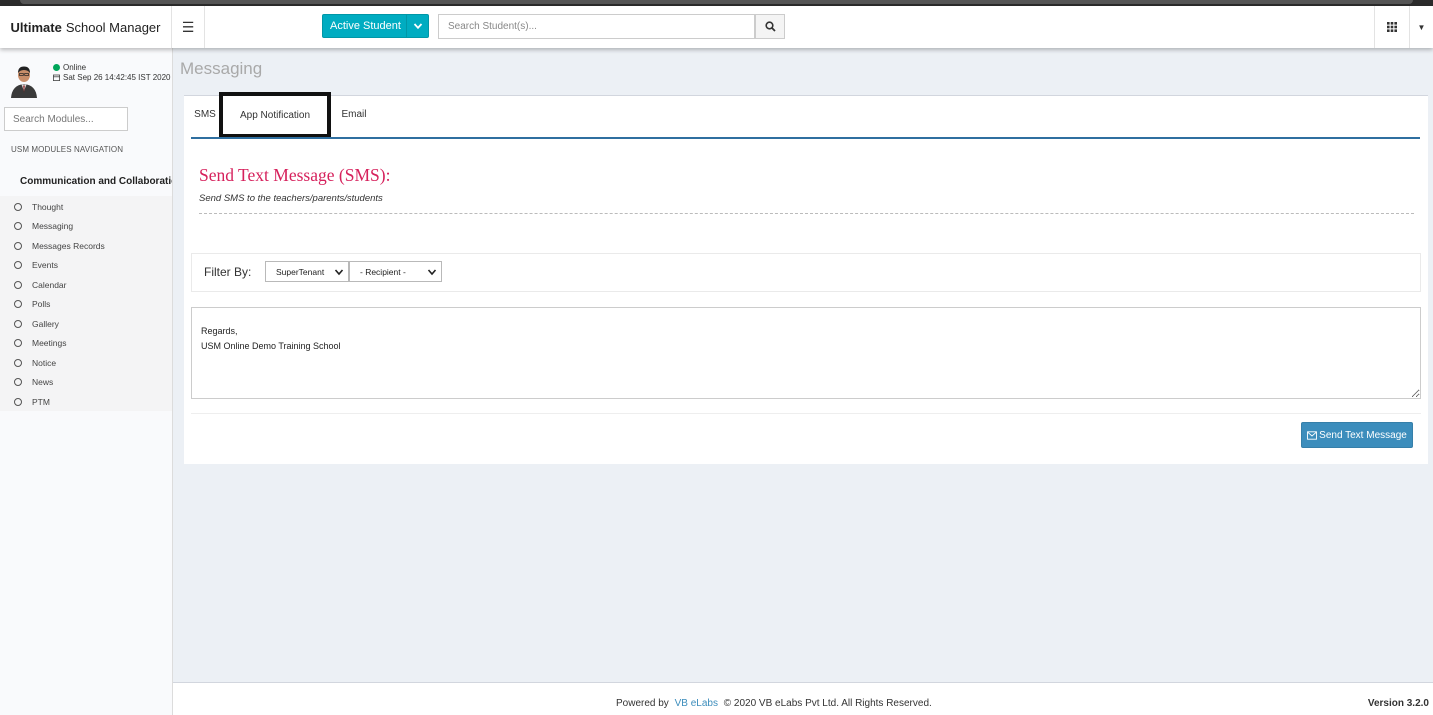  What do you see at coordinates (56, 67) in the screenshot?
I see `online-dot-icon` at bounding box center [56, 67].